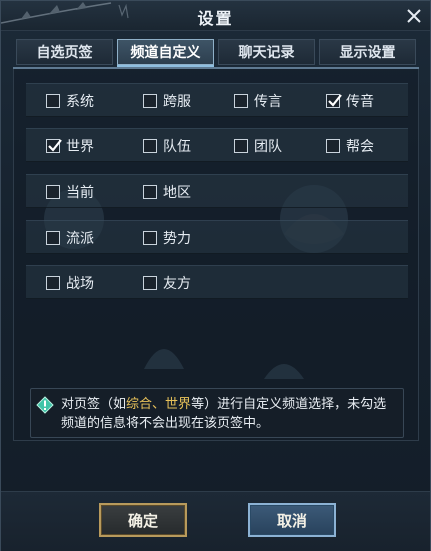  Describe the element at coordinates (80, 284) in the screenshot. I see `channel-label: 战场` at that location.